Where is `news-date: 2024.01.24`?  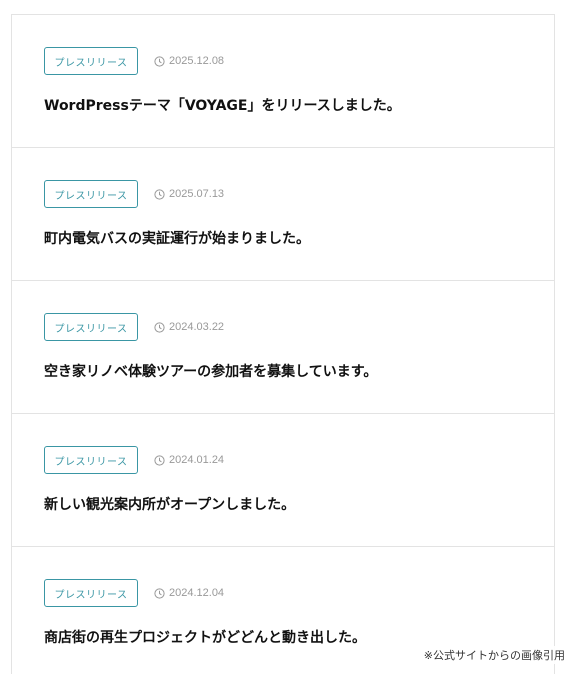
news-date: 2024.01.24 is located at coordinates (189, 460).